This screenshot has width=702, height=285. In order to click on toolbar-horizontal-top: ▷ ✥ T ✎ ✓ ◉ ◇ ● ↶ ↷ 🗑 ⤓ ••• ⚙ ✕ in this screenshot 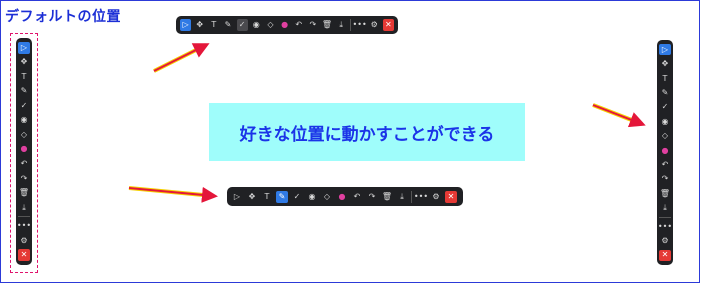, I will do `click(287, 25)`.